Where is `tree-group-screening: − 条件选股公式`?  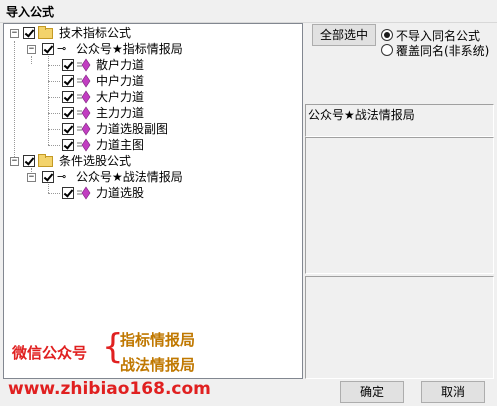 tree-group-screening: − 条件选股公式 is located at coordinates (152, 161).